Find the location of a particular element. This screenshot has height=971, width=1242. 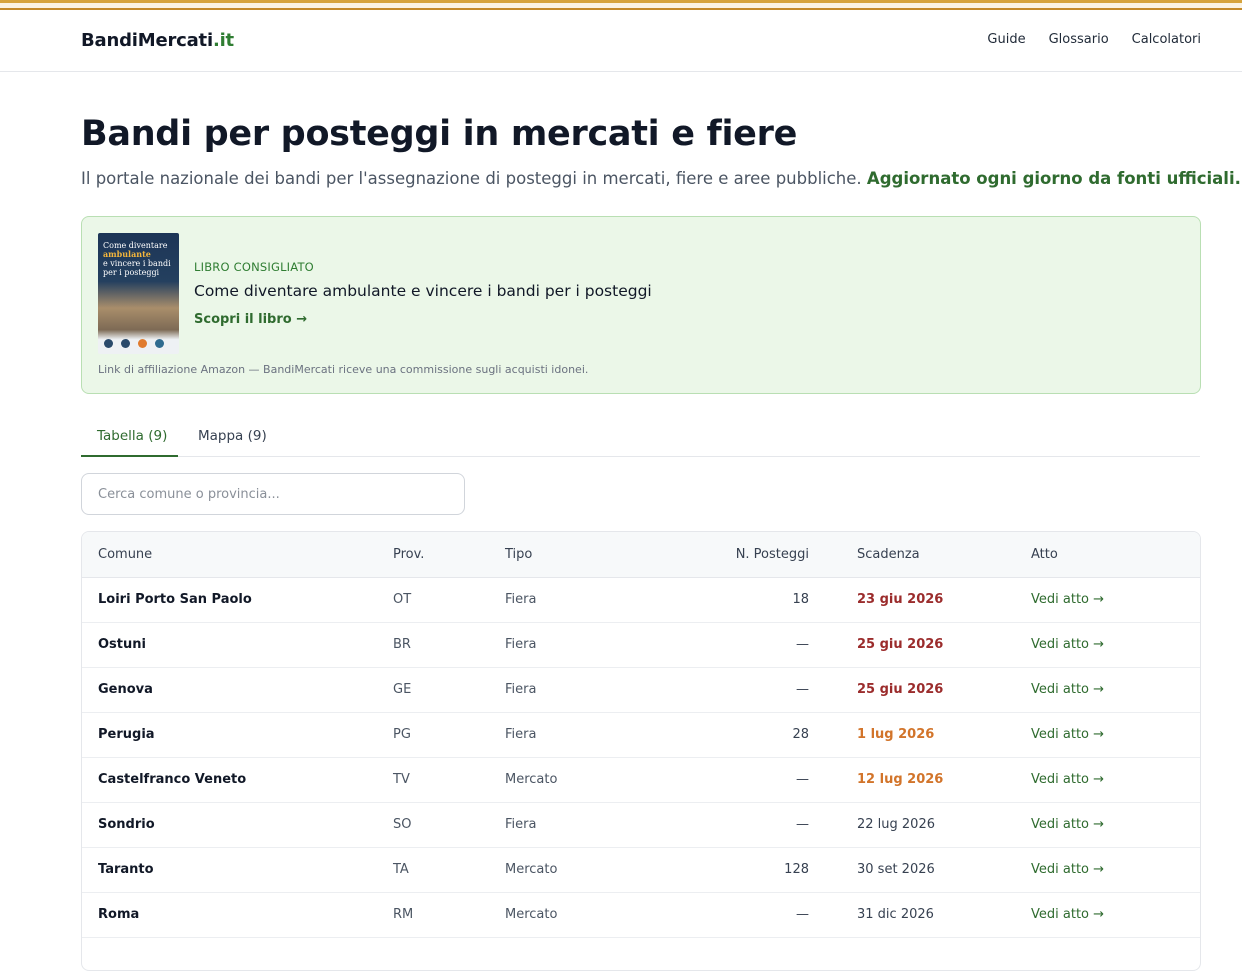

cell-scadenza: 30 set 2026 is located at coordinates (896, 869).